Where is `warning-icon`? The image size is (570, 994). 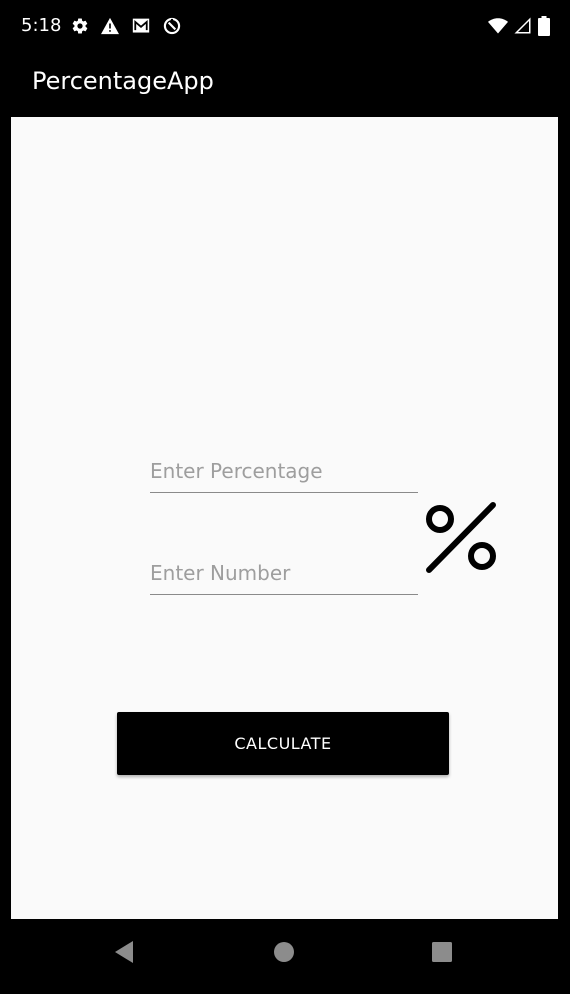 warning-icon is located at coordinates (110, 26).